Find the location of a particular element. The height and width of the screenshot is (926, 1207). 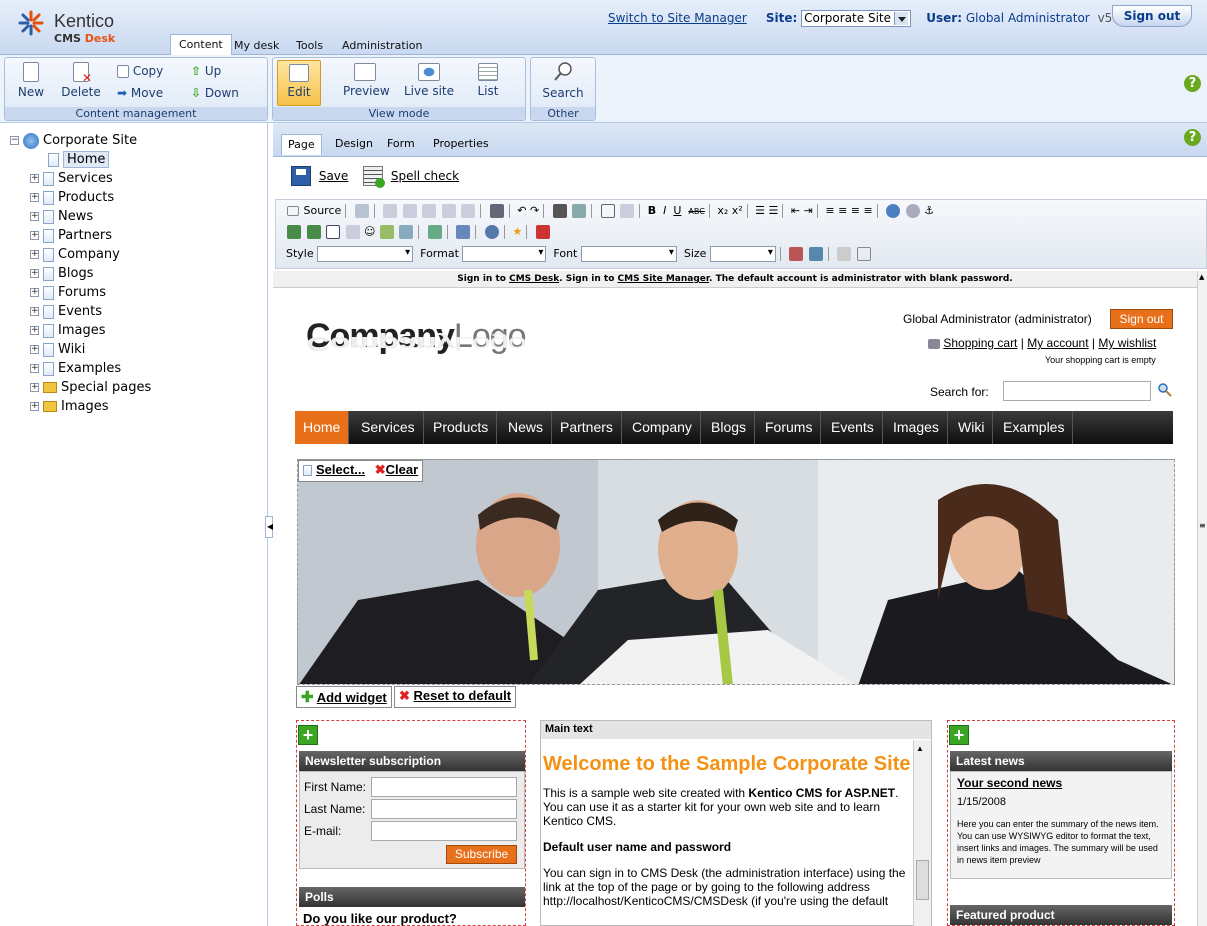

show-blocks-icon is located at coordinates (863, 254).